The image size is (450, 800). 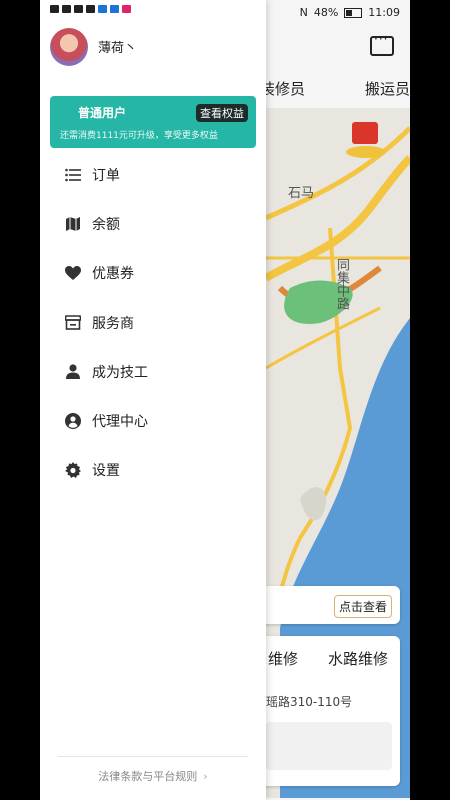 I want to click on battery-icon, so click(x=353, y=12).